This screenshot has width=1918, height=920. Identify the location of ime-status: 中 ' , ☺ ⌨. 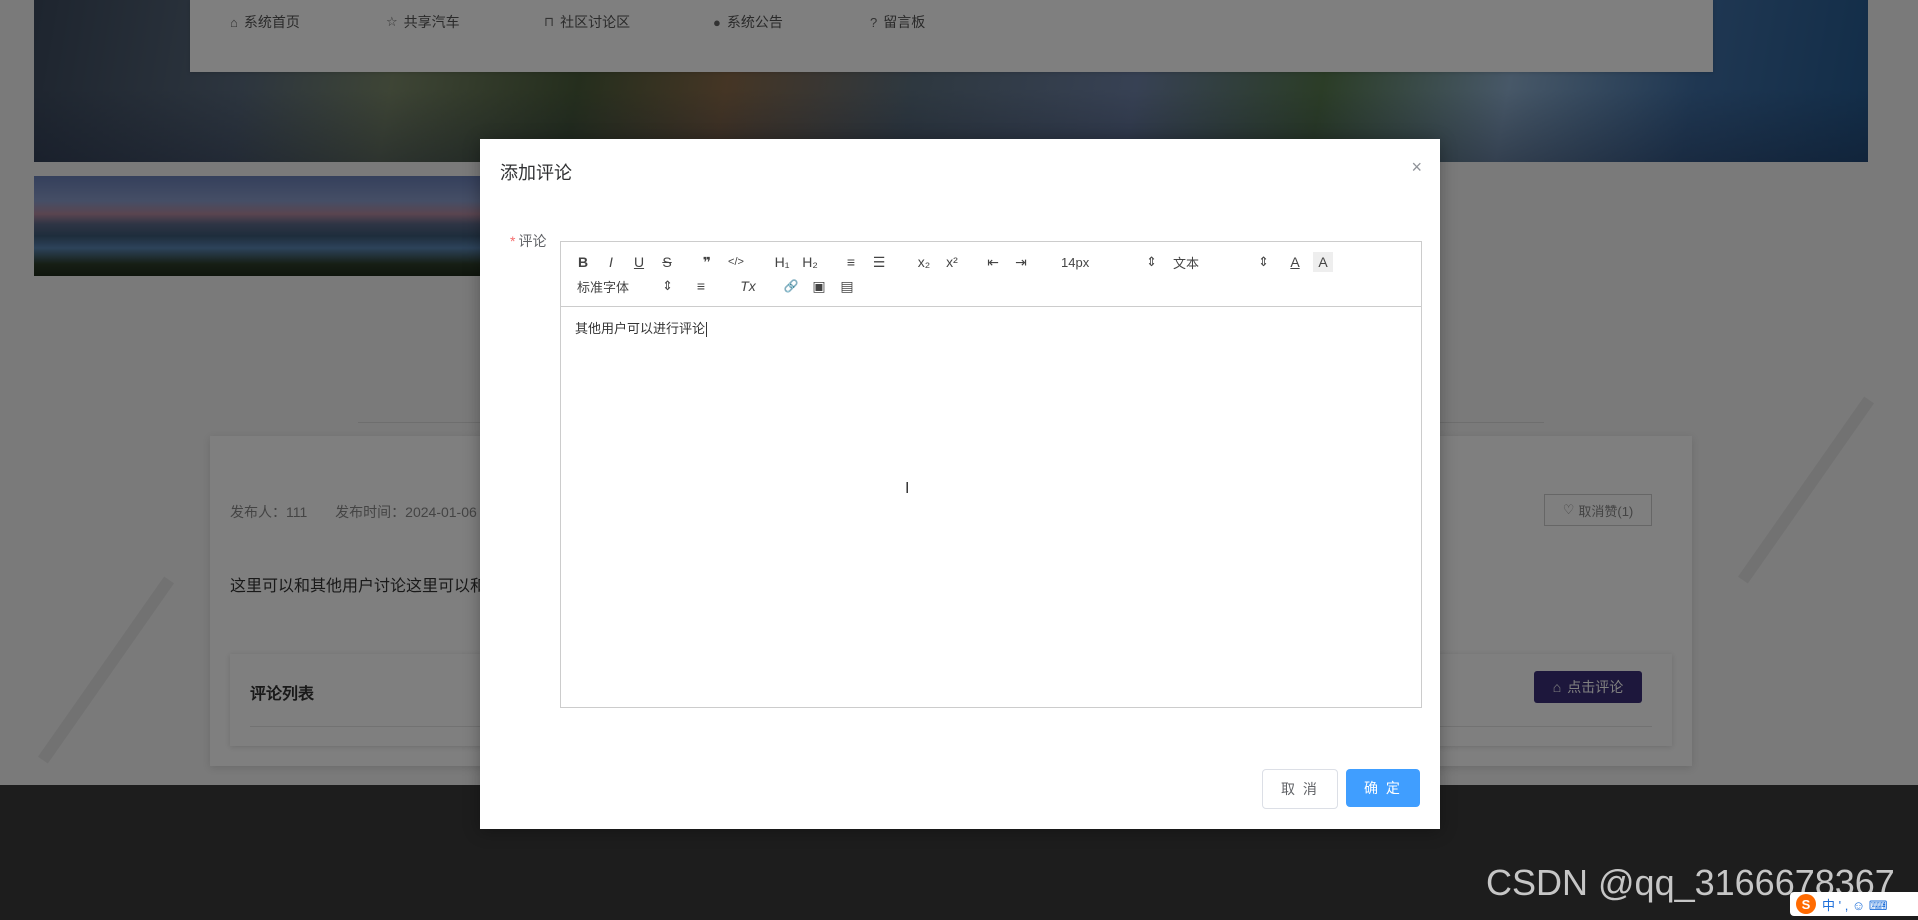
(1855, 905).